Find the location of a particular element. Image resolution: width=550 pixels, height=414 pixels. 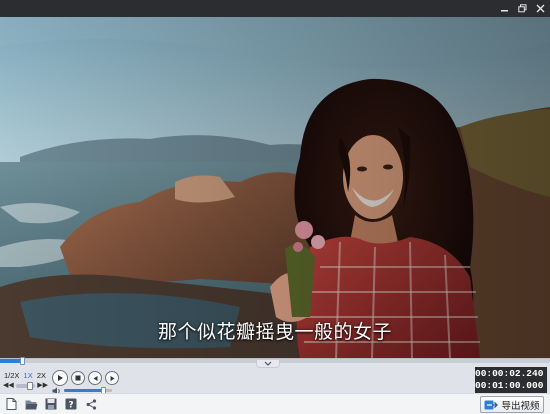

speed-track is located at coordinates (25, 386).